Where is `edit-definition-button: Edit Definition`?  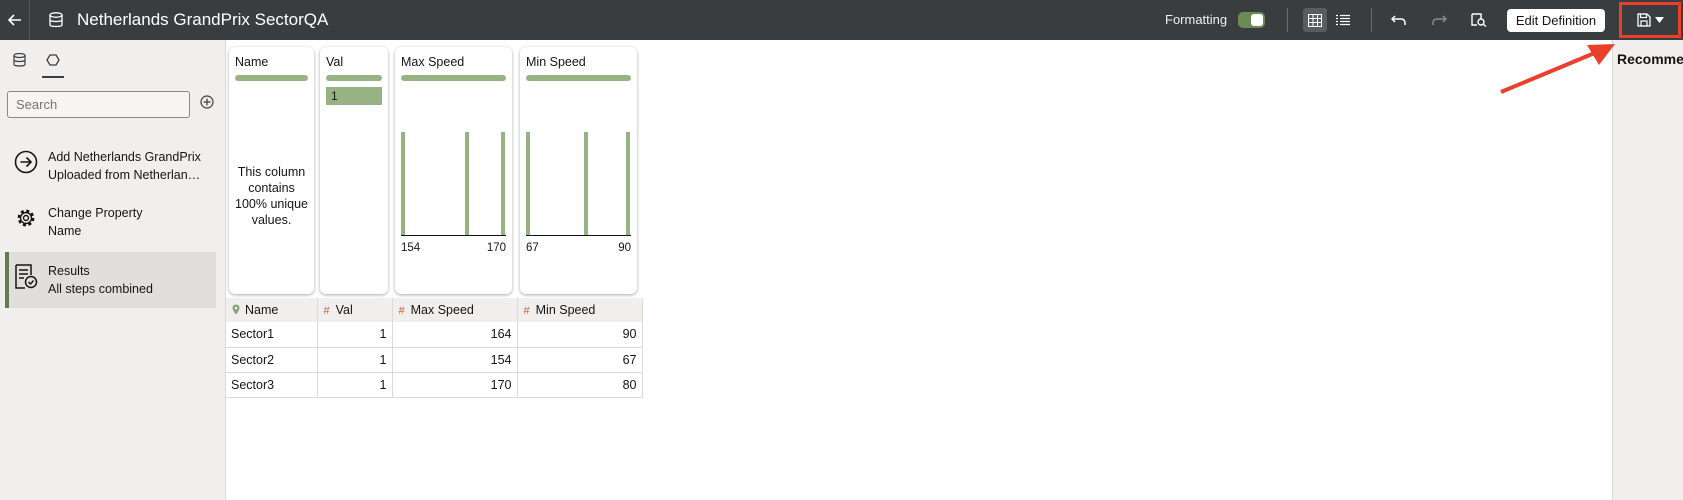 edit-definition-button: Edit Definition is located at coordinates (1556, 20).